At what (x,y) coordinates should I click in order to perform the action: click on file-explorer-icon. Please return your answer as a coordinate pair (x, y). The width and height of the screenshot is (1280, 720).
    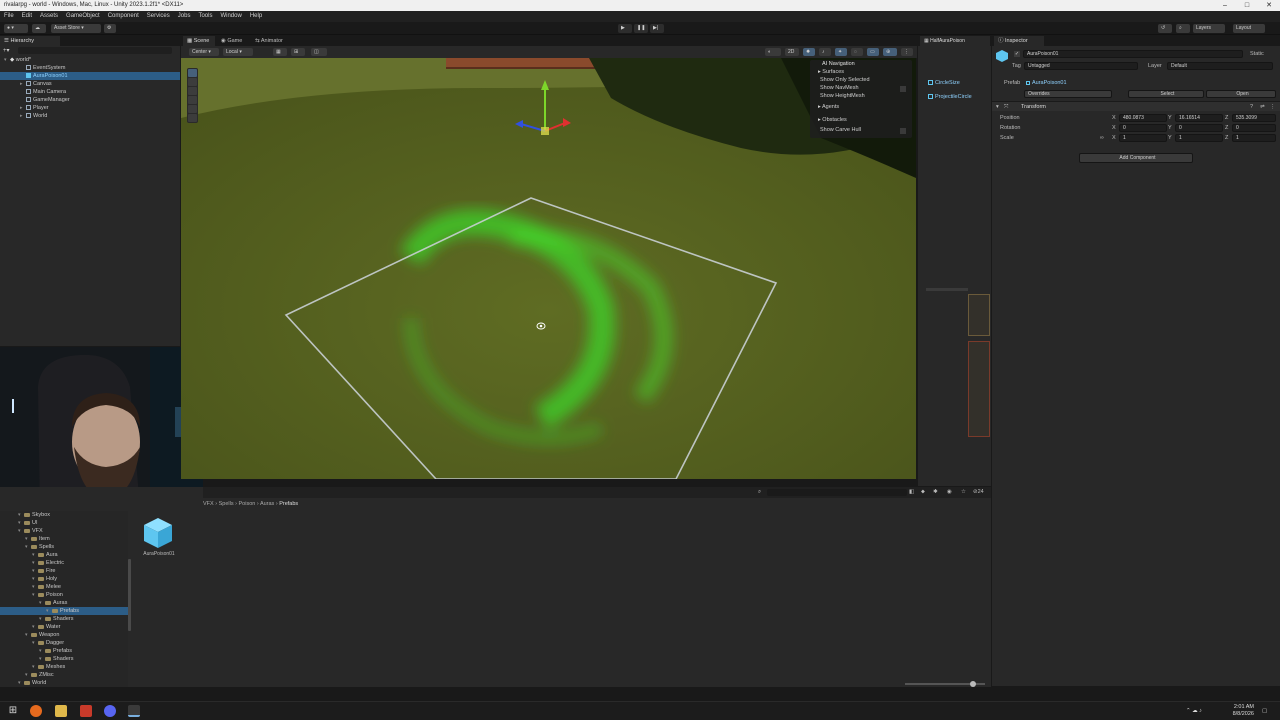
    Looking at the image, I should click on (61, 711).